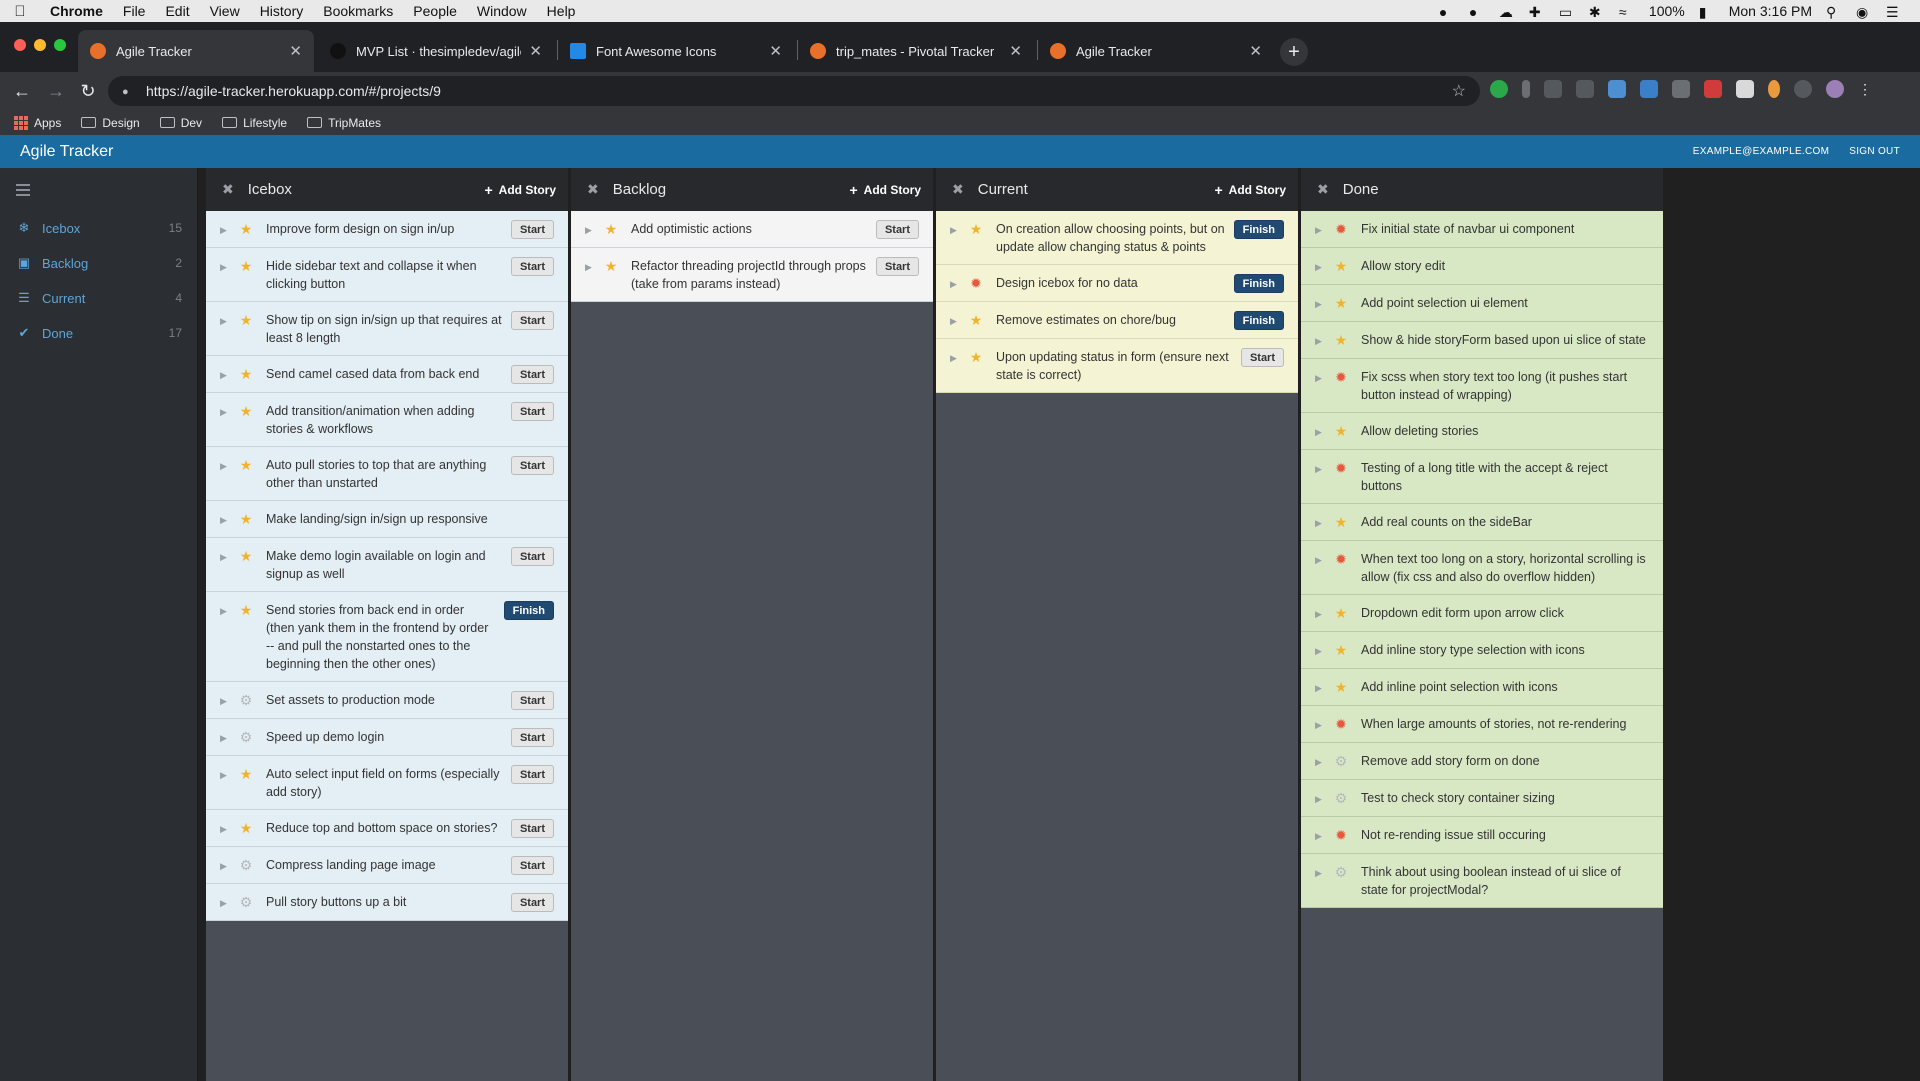 The image size is (1920, 1081). What do you see at coordinates (387, 229) in the screenshot?
I see `story-row: ▶ ★ Improve form design on sign in/up Start` at bounding box center [387, 229].